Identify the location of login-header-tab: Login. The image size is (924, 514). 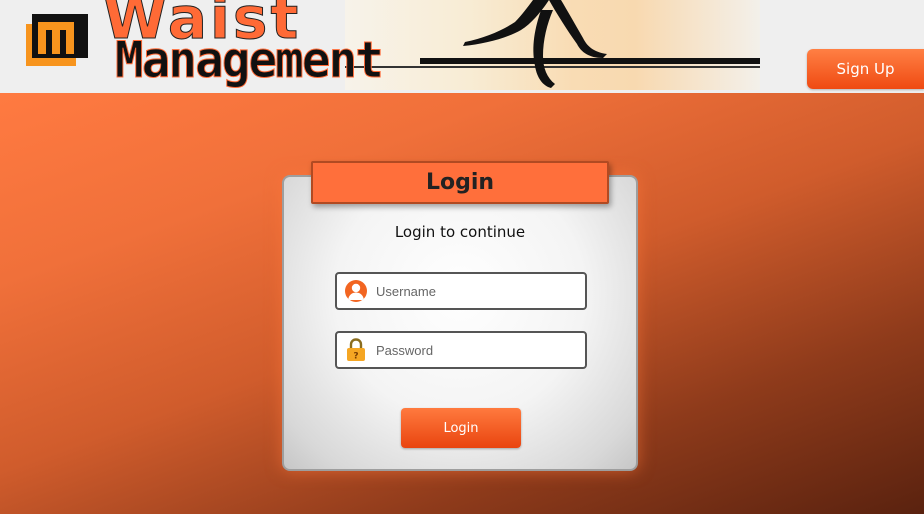
(460, 182).